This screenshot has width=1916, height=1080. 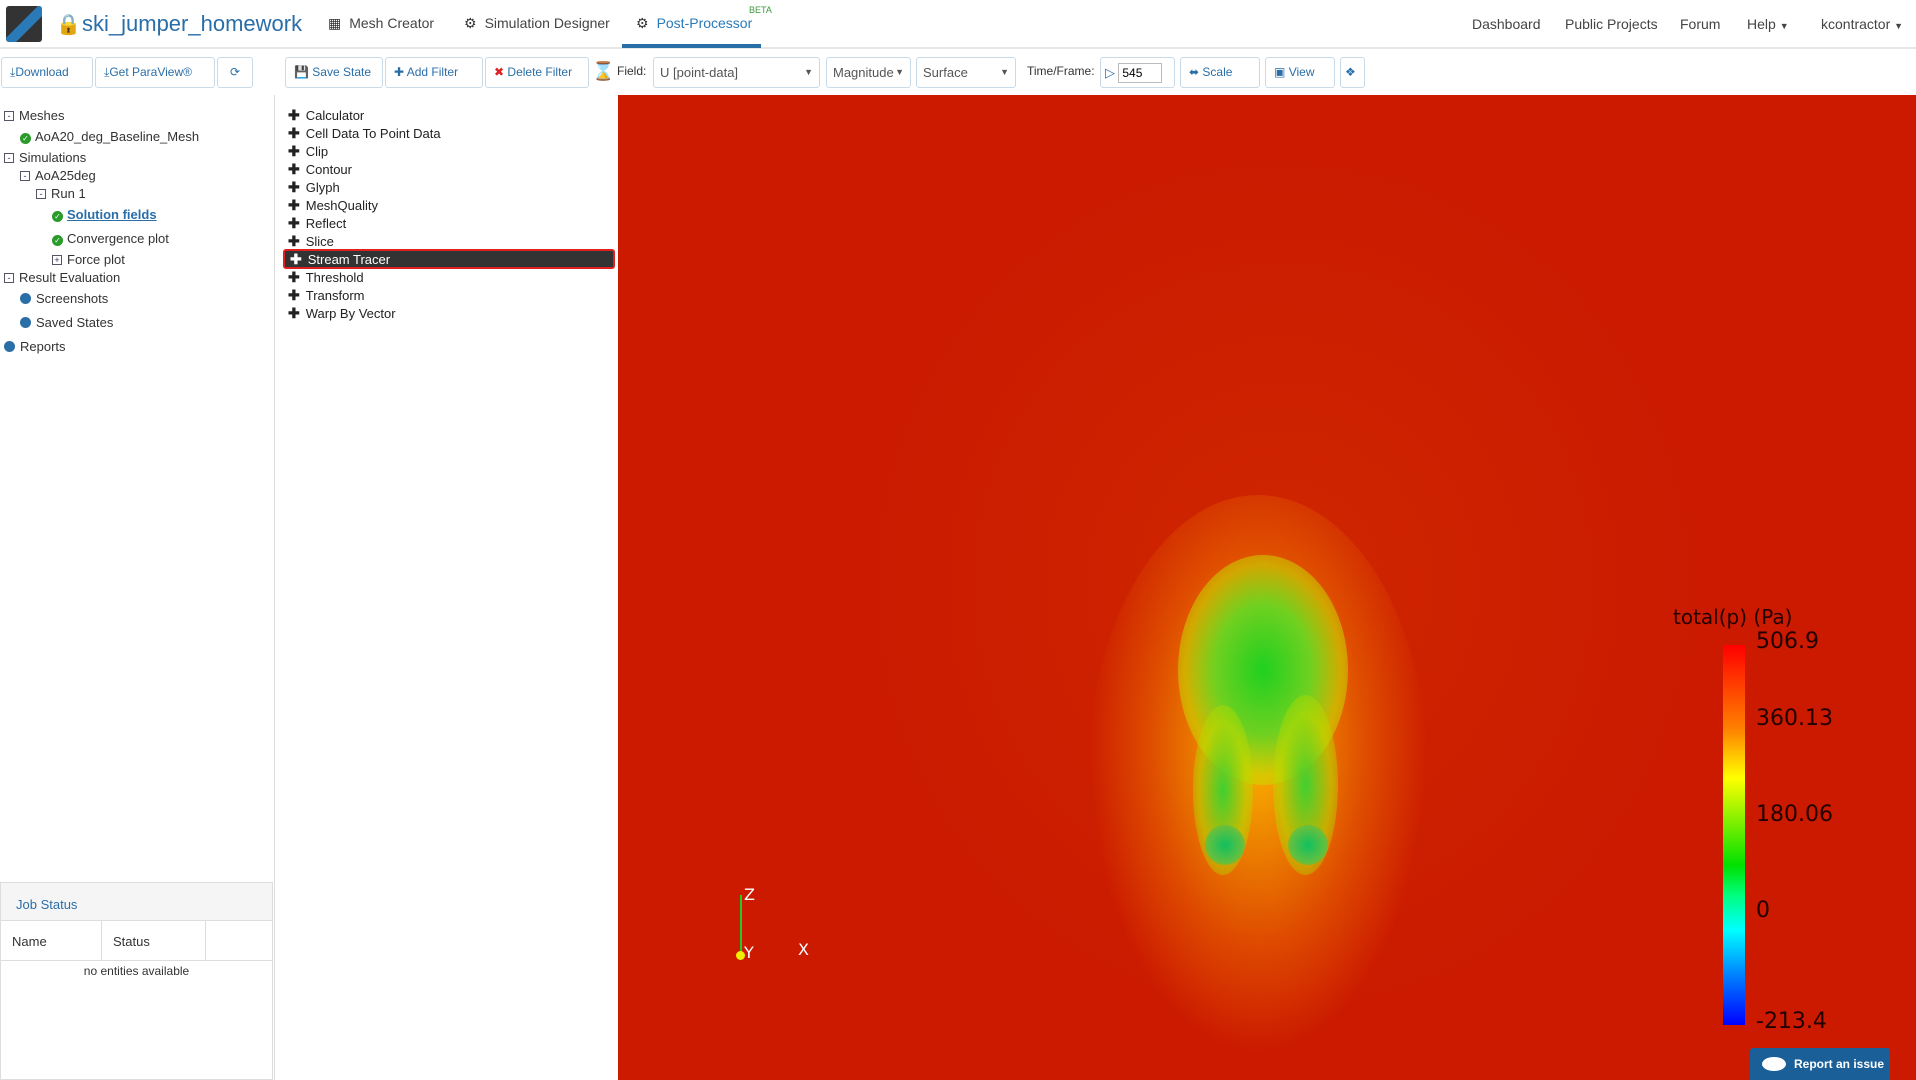 I want to click on download-button: ⤓Download, so click(x=47, y=72).